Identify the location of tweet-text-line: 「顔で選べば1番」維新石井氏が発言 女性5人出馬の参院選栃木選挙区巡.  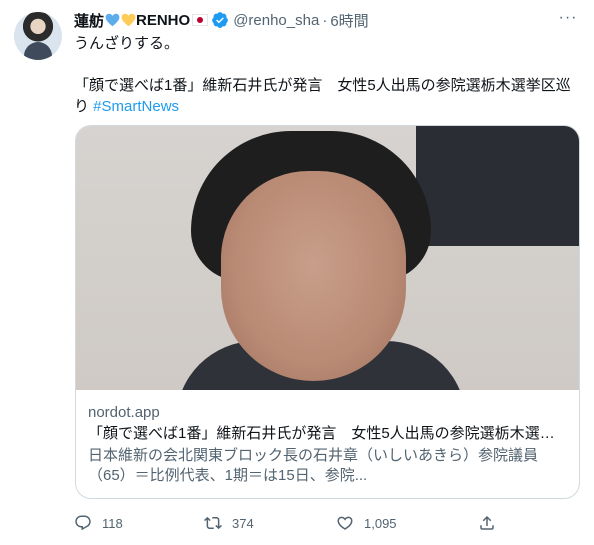
(322, 85).